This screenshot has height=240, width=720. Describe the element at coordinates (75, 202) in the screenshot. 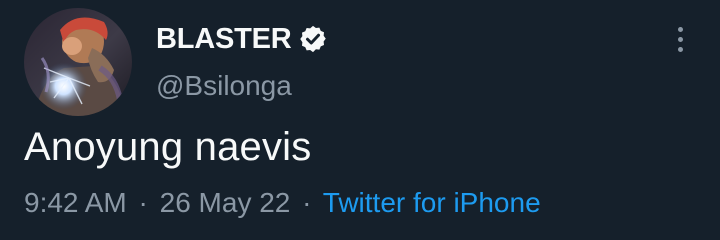

I see `tweet-time: 9:42 AM` at that location.